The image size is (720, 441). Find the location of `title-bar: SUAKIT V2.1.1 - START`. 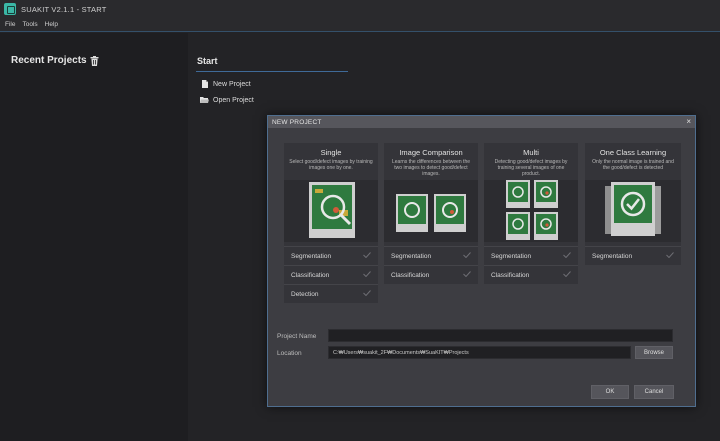

title-bar: SUAKIT V2.1.1 - START is located at coordinates (360, 9).